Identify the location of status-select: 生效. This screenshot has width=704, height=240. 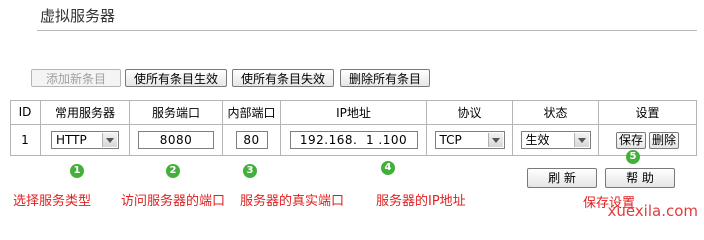
(555, 140).